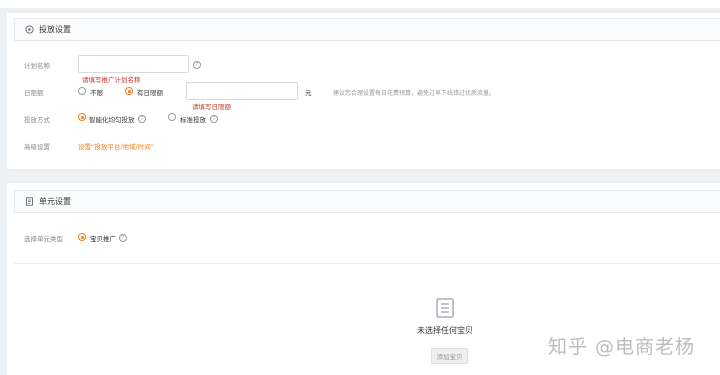 This screenshot has height=375, width=720. I want to click on daily-budget-error: 请填写日限额, so click(211, 107).